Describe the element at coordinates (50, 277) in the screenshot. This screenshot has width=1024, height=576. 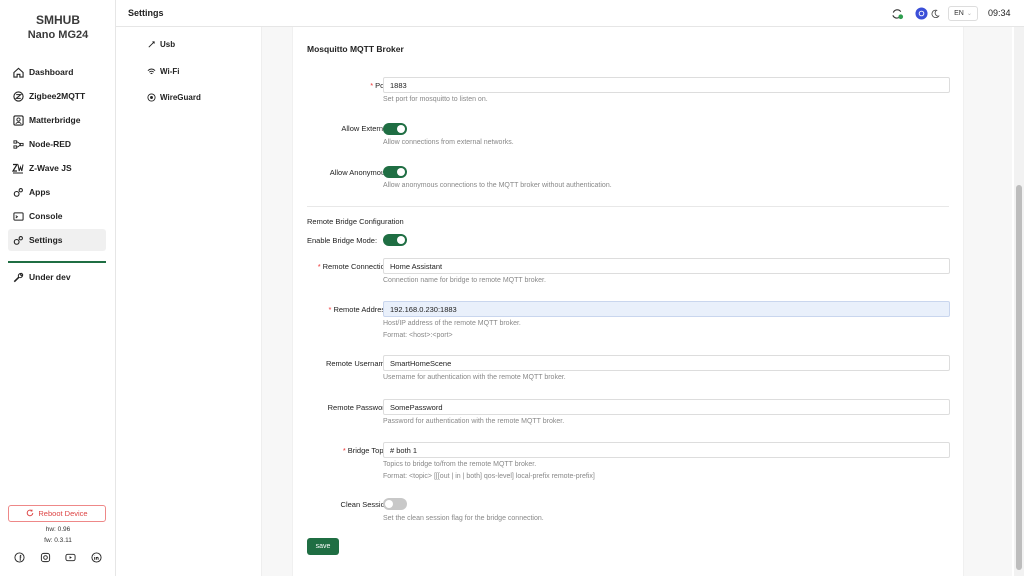
I see `sidebar-item-label: Under dev` at that location.